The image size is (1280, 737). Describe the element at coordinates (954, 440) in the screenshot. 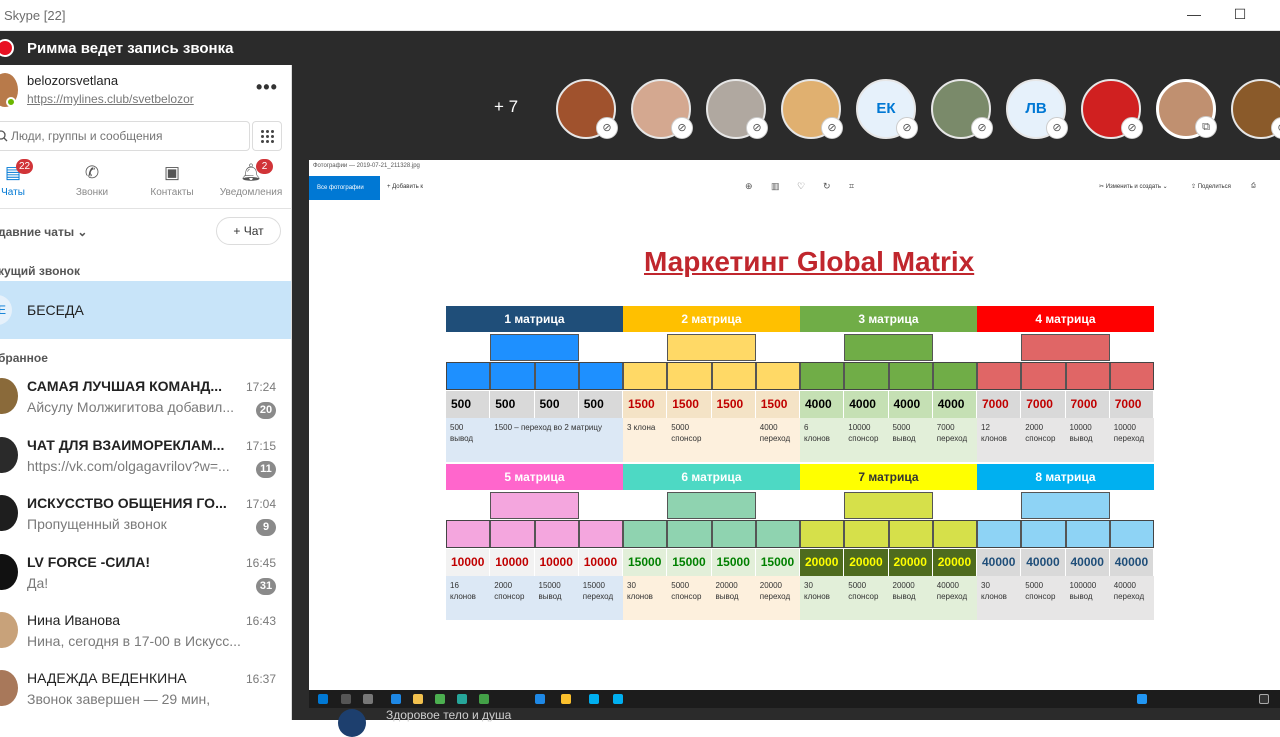

I see `matrix-description: 7000 переход` at that location.